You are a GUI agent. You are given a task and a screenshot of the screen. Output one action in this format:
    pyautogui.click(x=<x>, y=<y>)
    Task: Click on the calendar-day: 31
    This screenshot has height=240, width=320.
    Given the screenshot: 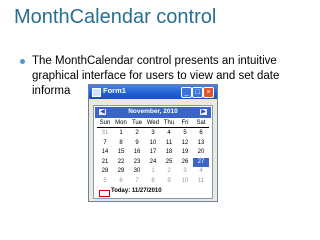 What is the action you would take?
    pyautogui.click(x=105, y=133)
    